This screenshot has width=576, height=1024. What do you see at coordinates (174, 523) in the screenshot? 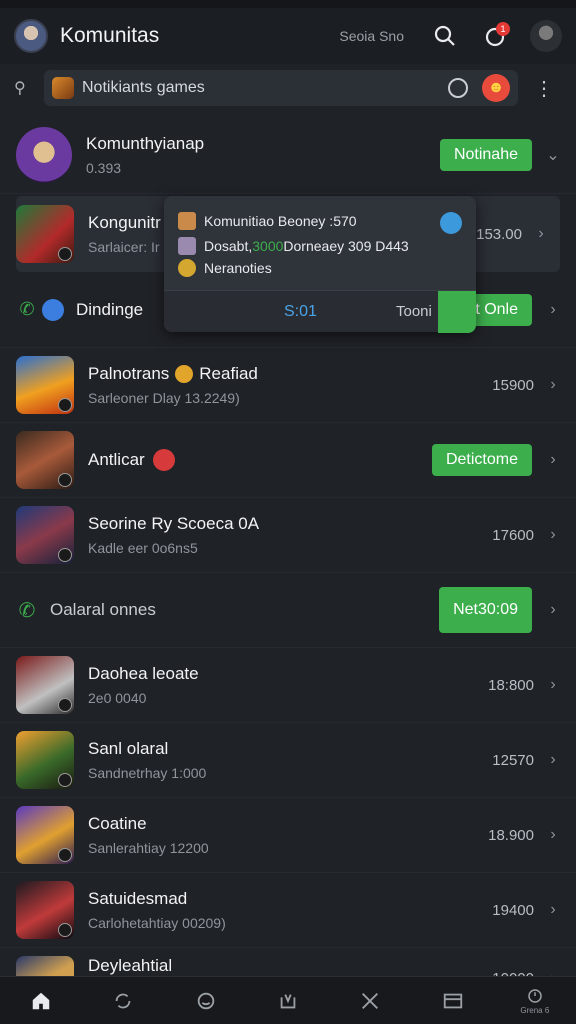
I see `row-title: Seorine Ry Scoeca 0A` at bounding box center [174, 523].